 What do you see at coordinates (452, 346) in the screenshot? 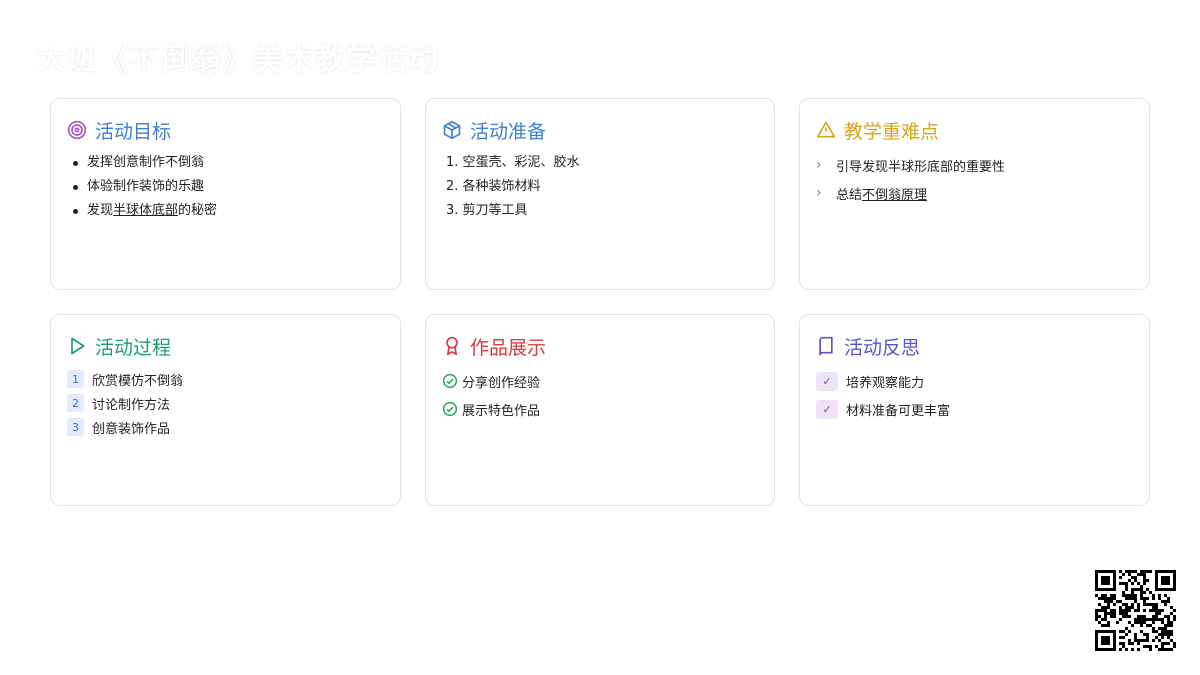
I see `award-icon` at bounding box center [452, 346].